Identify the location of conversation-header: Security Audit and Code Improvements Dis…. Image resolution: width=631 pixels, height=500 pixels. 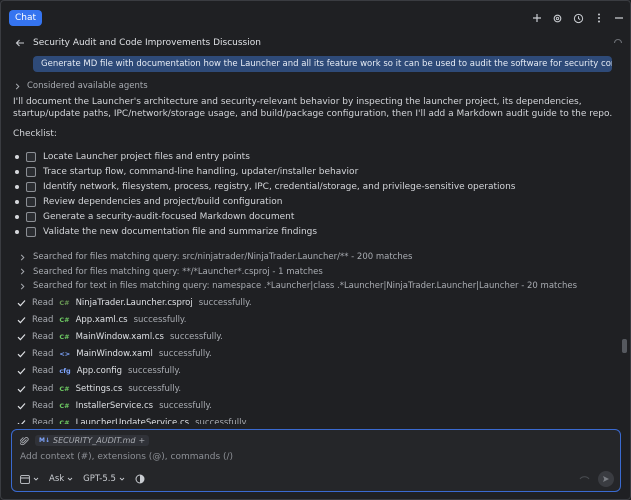
(319, 43).